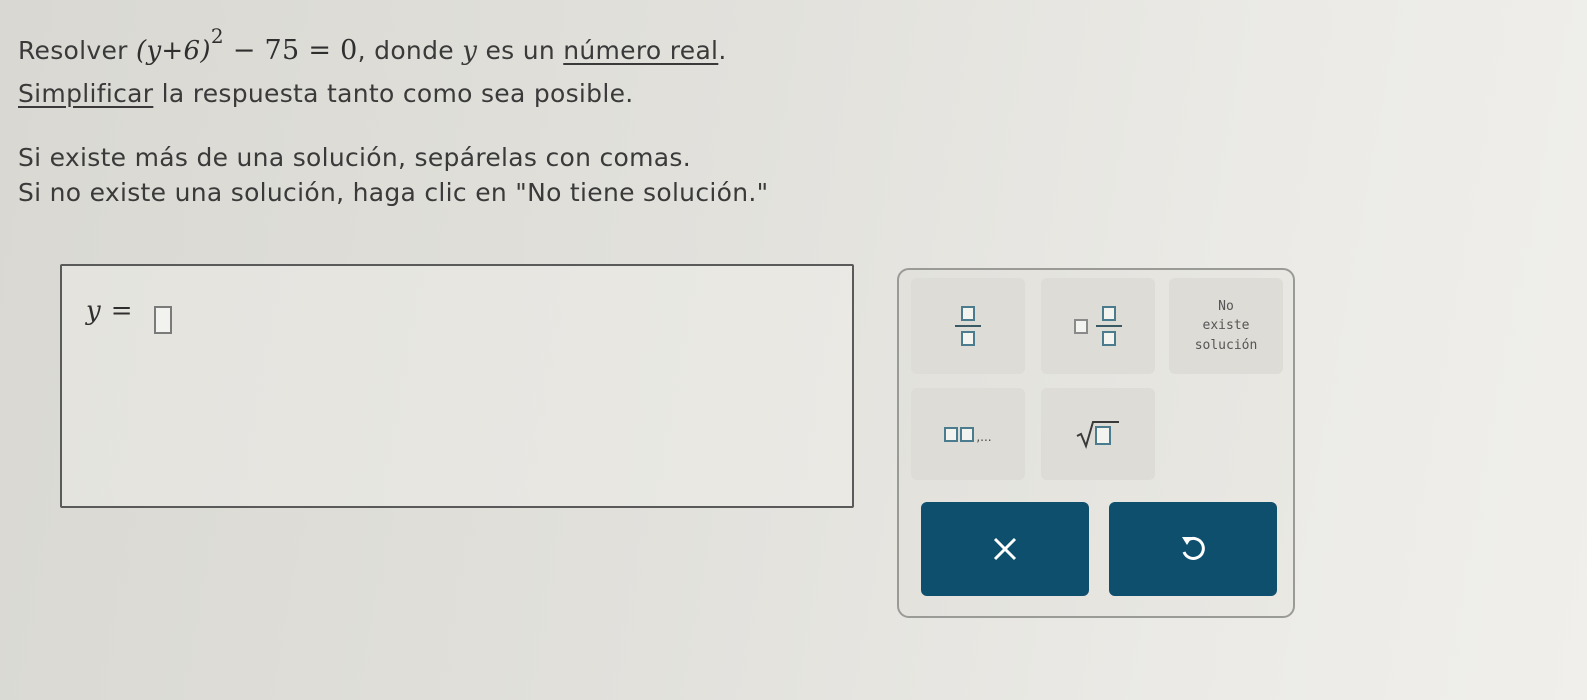 This screenshot has height=700, width=1587. Describe the element at coordinates (470, 51) in the screenshot. I see `variable-text: y` at that location.